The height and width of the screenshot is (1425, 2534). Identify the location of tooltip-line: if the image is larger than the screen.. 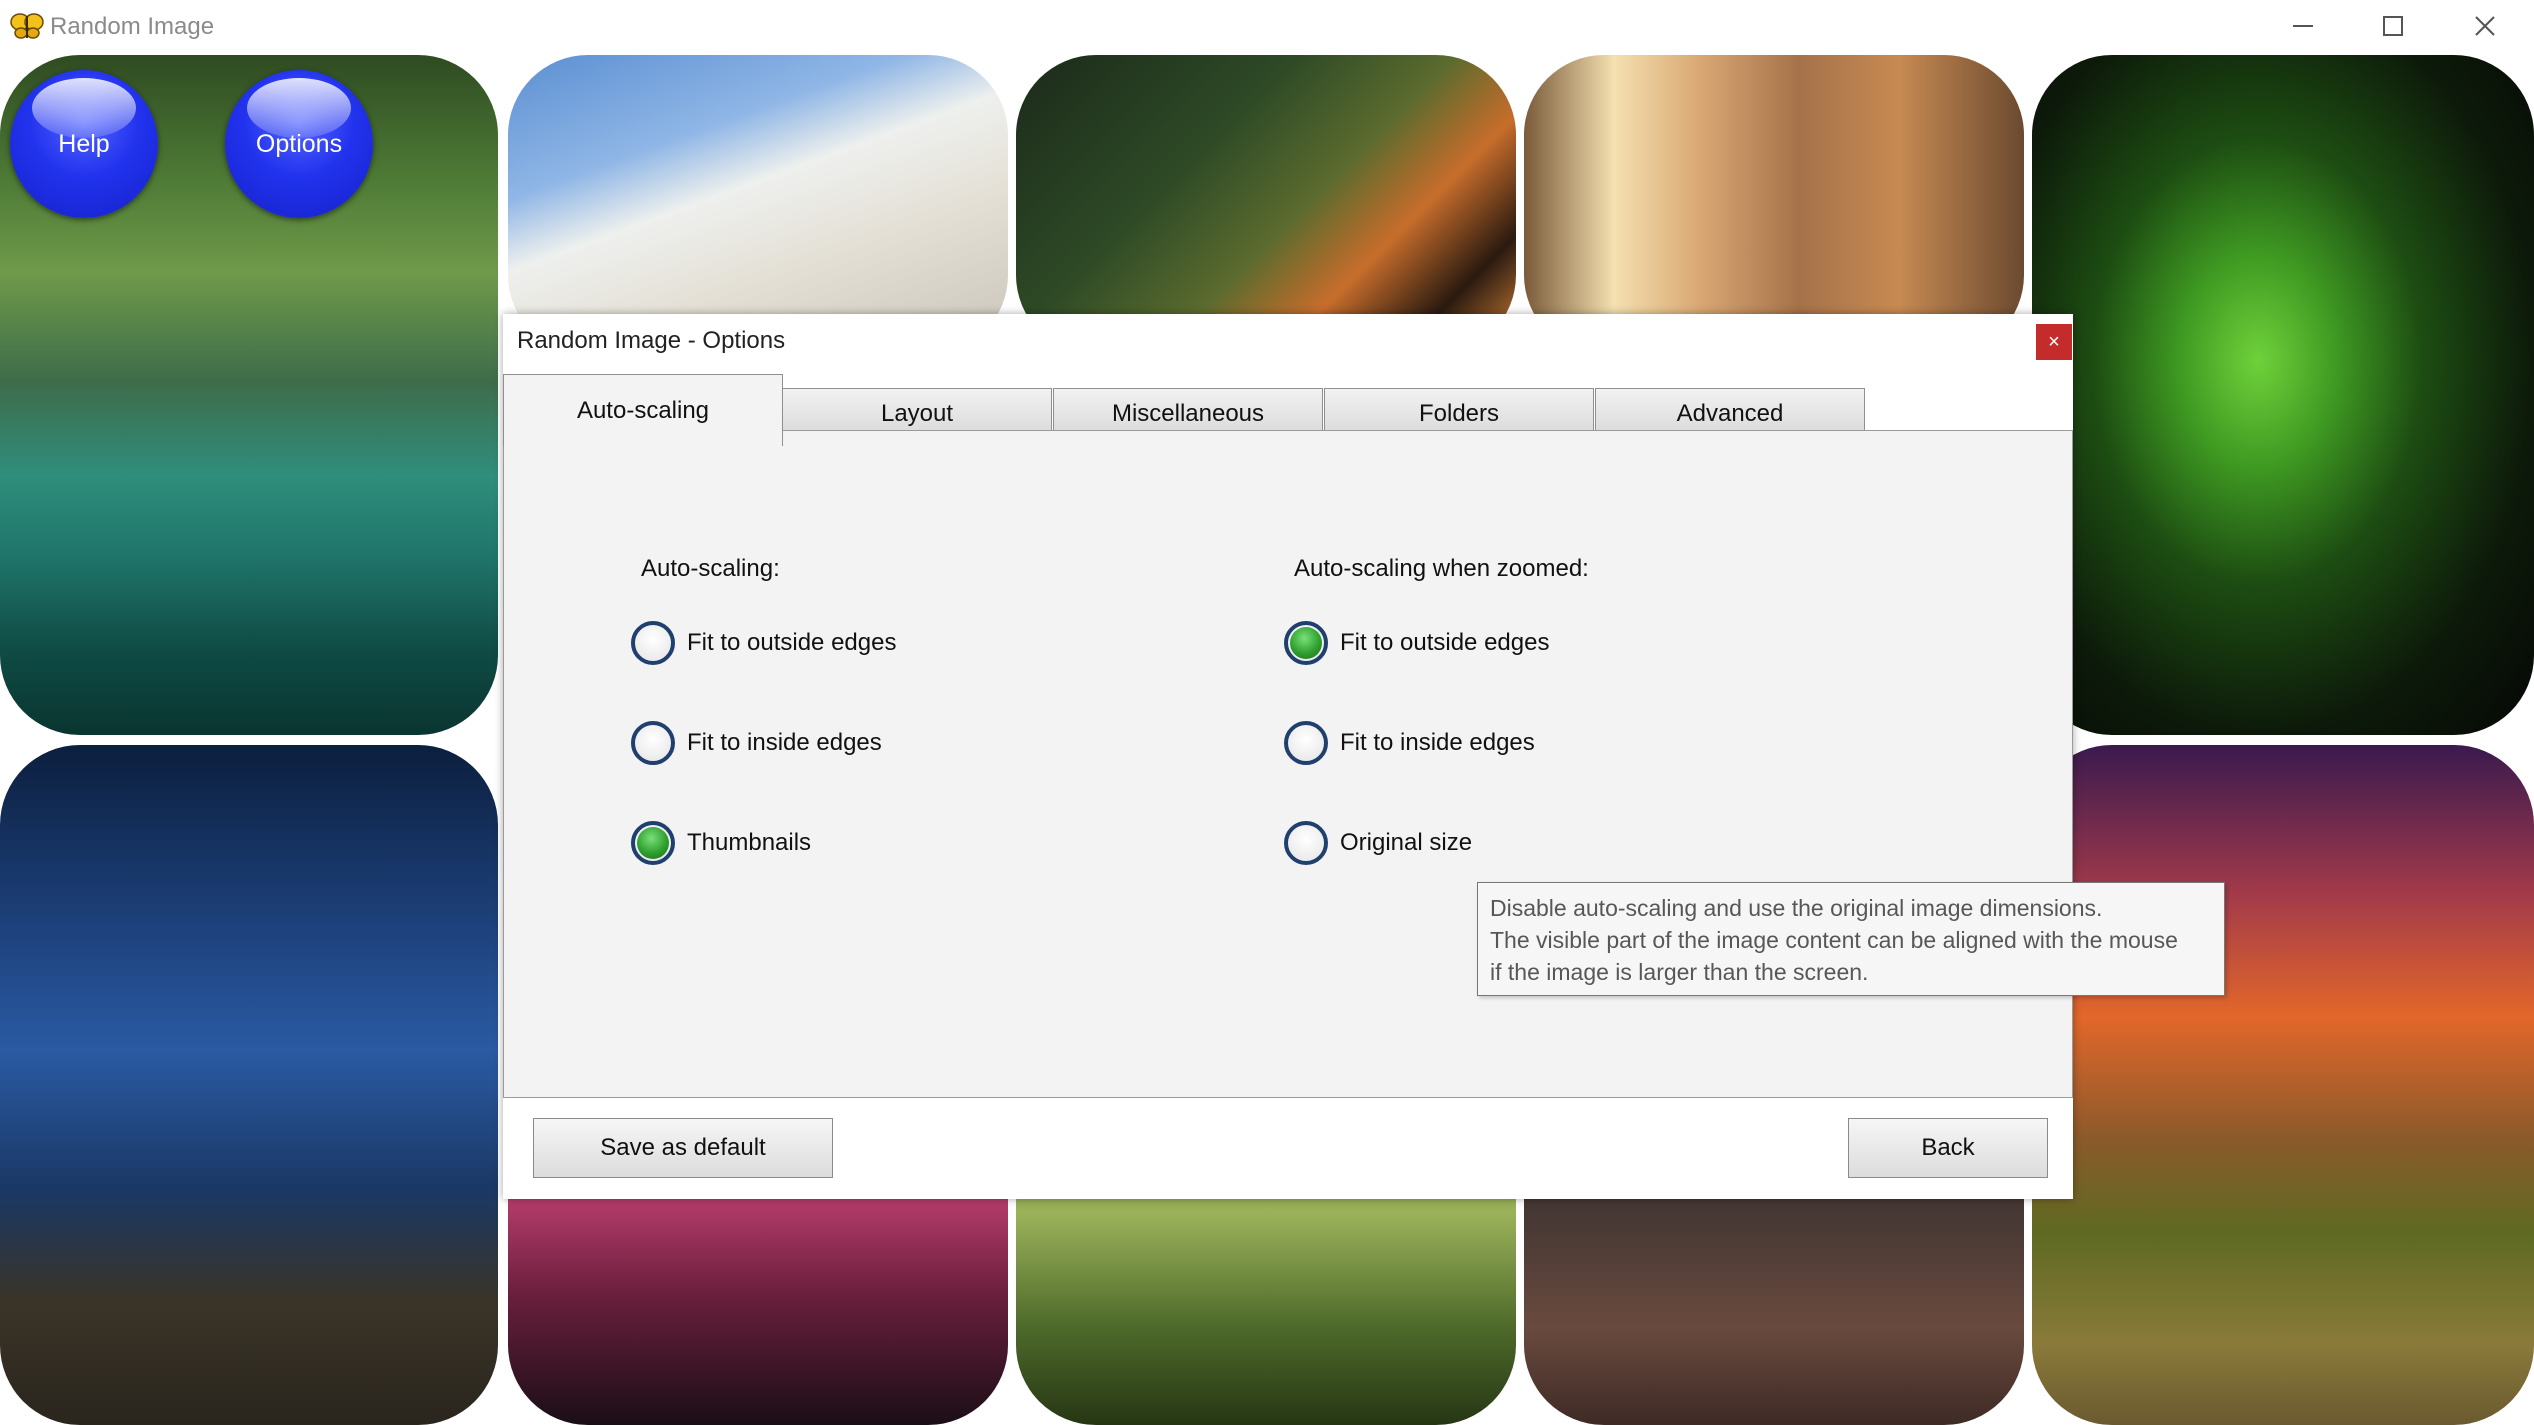
(1679, 972).